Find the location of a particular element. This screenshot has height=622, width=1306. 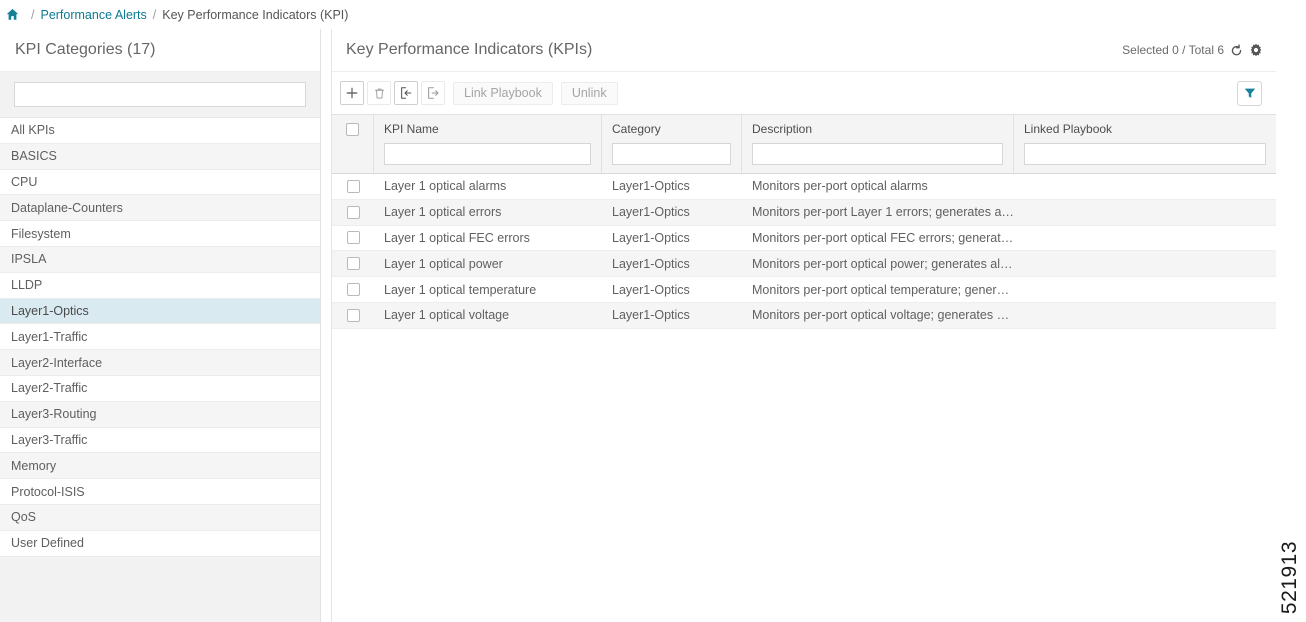

column-category-label: Category is located at coordinates (636, 129).